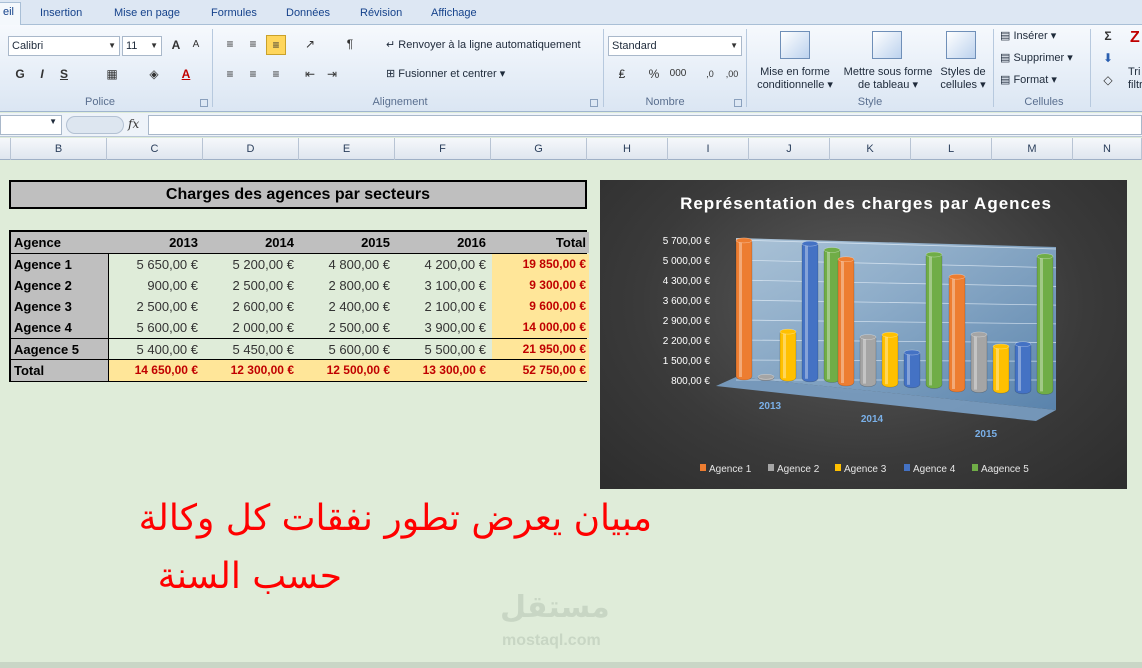 This screenshot has width=1142, height=668. What do you see at coordinates (1108, 59) in the screenshot?
I see `fill-icon: ⬇` at bounding box center [1108, 59].